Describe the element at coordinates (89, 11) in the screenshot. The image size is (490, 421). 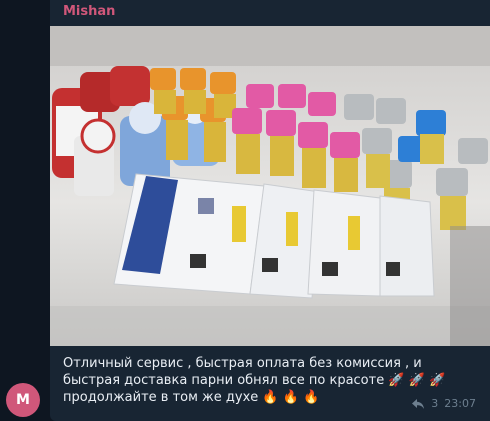
I see `sender-name: Mishan` at that location.